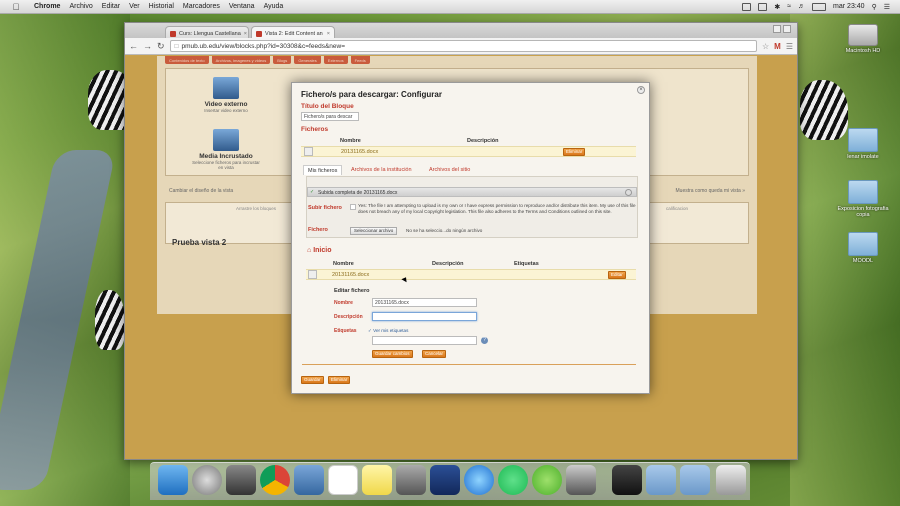 This screenshot has width=900, height=506. What do you see at coordinates (777, 7) in the screenshot?
I see `bluetooth-icon: ✱` at bounding box center [777, 7].